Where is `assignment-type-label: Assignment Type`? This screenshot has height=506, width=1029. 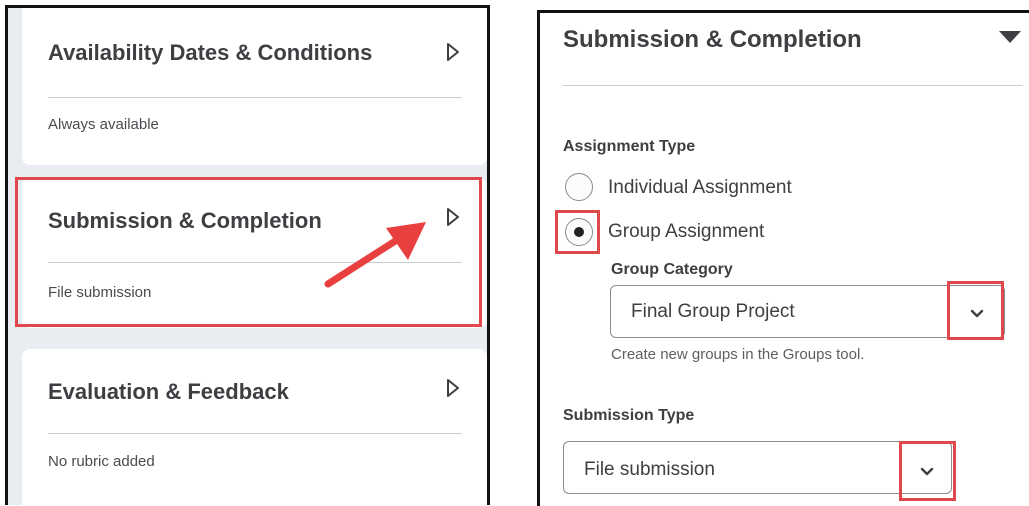
assignment-type-label: Assignment Type is located at coordinates (629, 146).